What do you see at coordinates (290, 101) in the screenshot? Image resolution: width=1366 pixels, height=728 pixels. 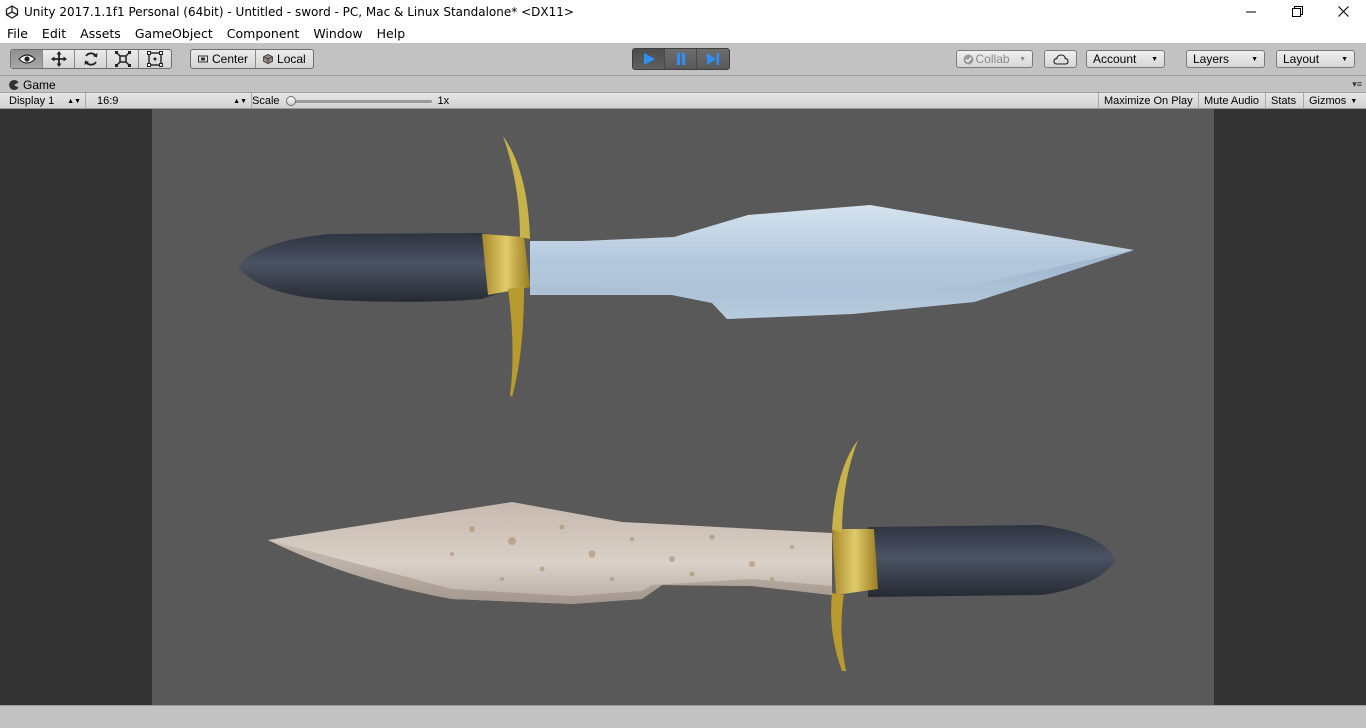 I see `scale-slider-thumb` at bounding box center [290, 101].